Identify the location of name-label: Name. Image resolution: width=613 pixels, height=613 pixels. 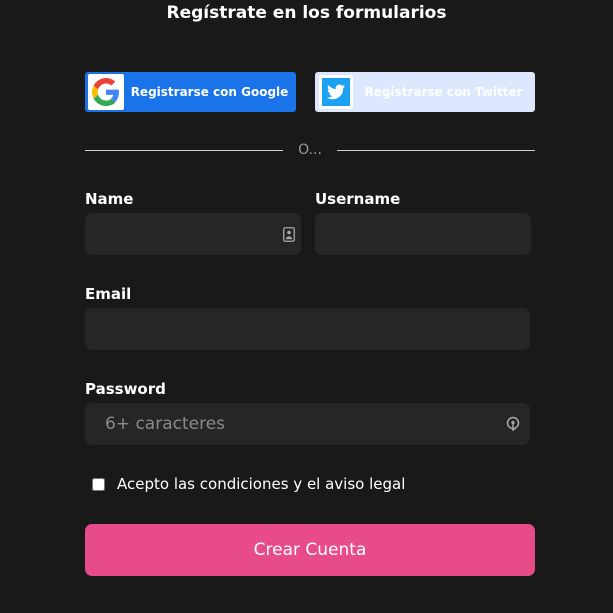
(109, 199).